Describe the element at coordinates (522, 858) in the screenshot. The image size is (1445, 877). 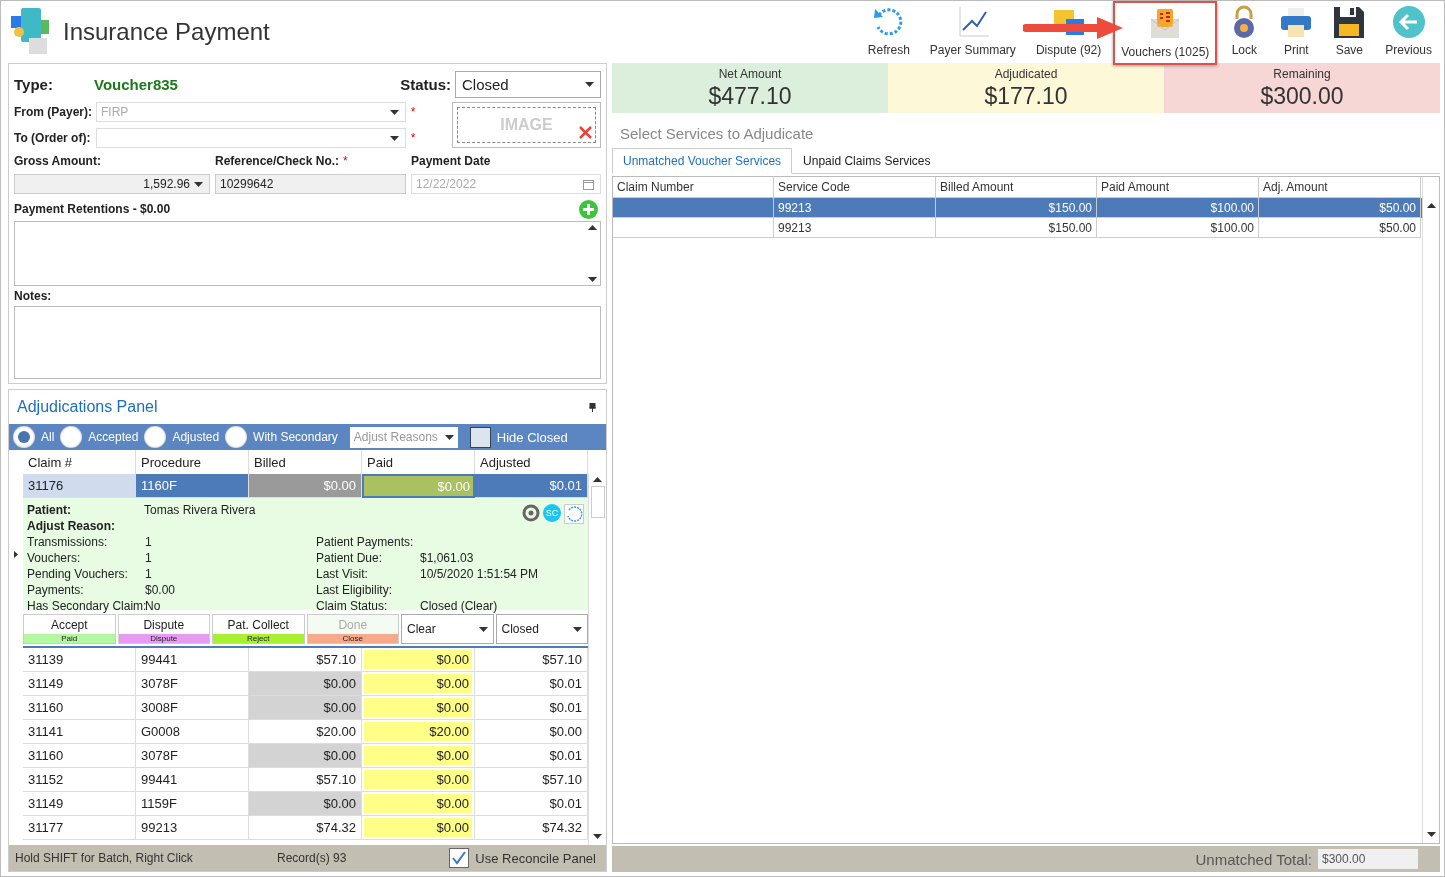
I see `reconcile-checkbox: Use Reconcile Panel` at that location.